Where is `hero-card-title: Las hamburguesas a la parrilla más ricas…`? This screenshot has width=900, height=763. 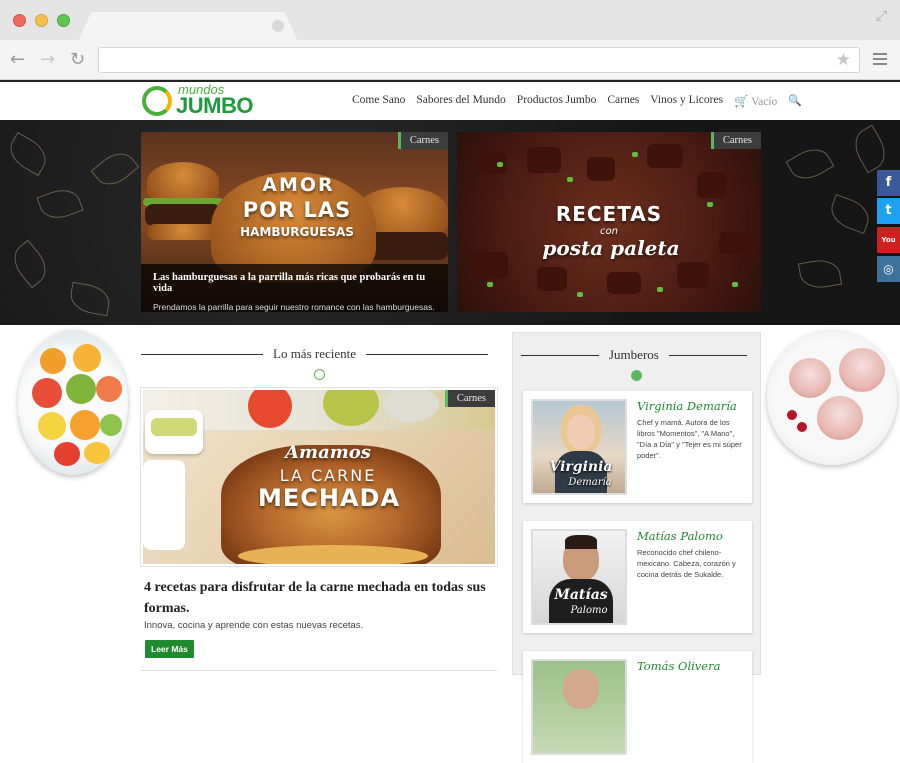
hero-card-title: Las hamburguesas a la parrilla más ricas… is located at coordinates (294, 283).